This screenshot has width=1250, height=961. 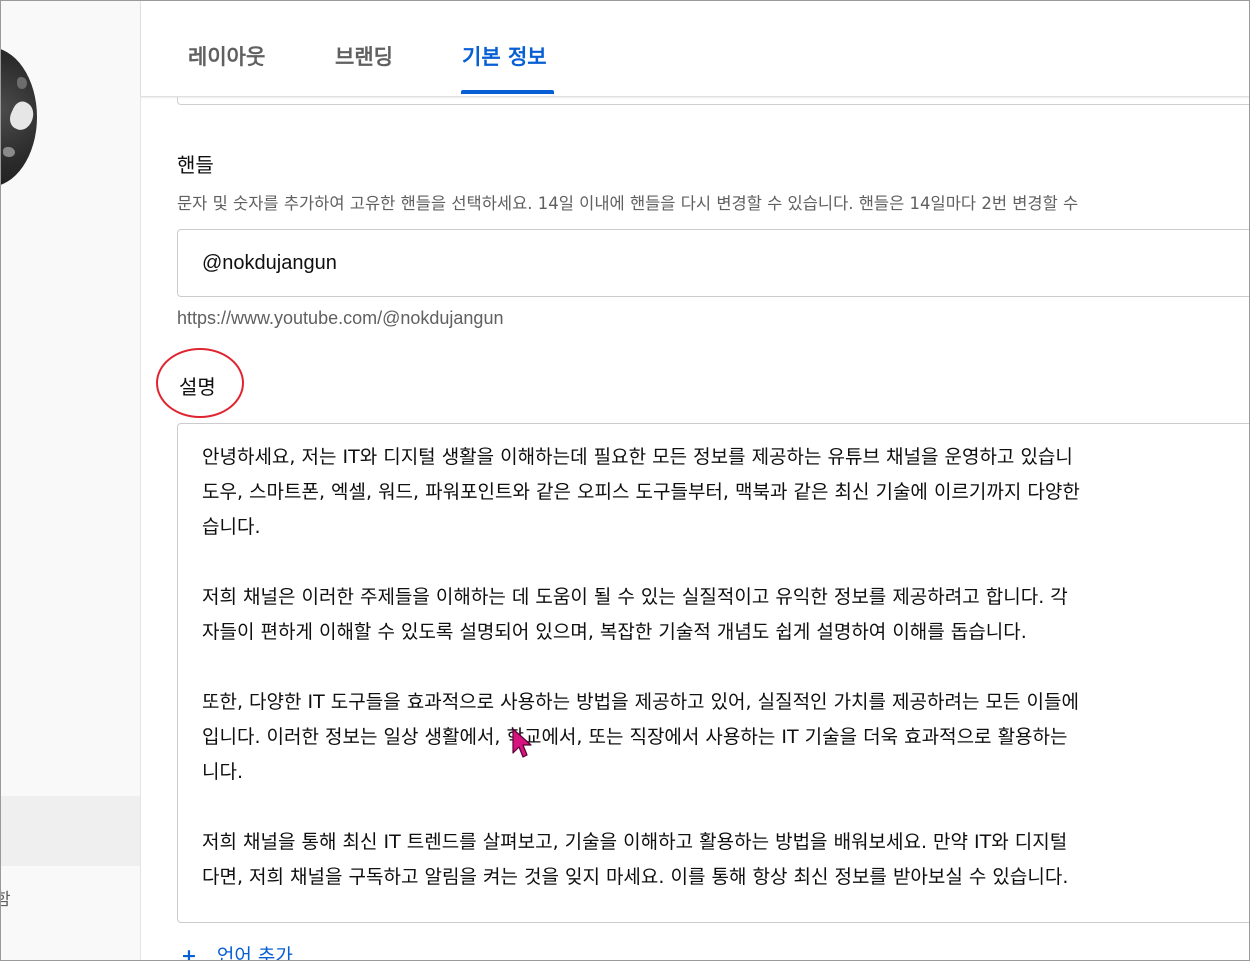 I want to click on plus-icon: +, so click(x=189, y=953).